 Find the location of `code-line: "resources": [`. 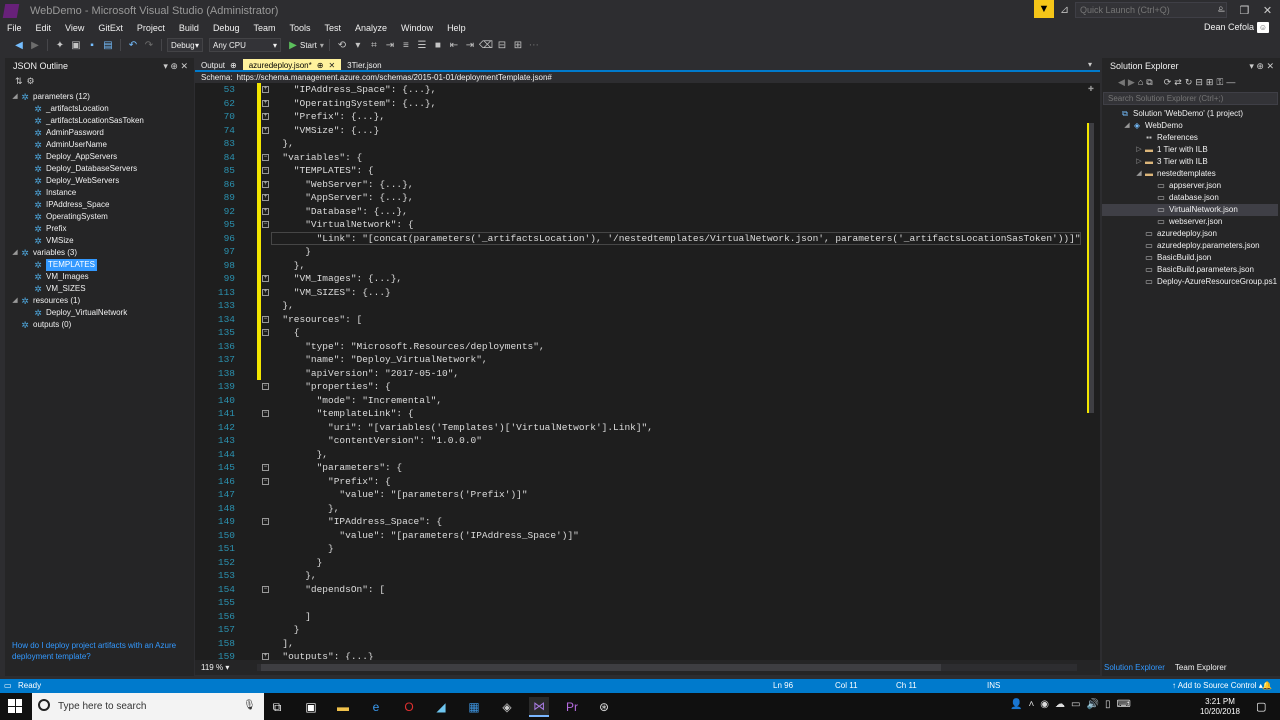

code-line: "resources": [ is located at coordinates (316, 319).